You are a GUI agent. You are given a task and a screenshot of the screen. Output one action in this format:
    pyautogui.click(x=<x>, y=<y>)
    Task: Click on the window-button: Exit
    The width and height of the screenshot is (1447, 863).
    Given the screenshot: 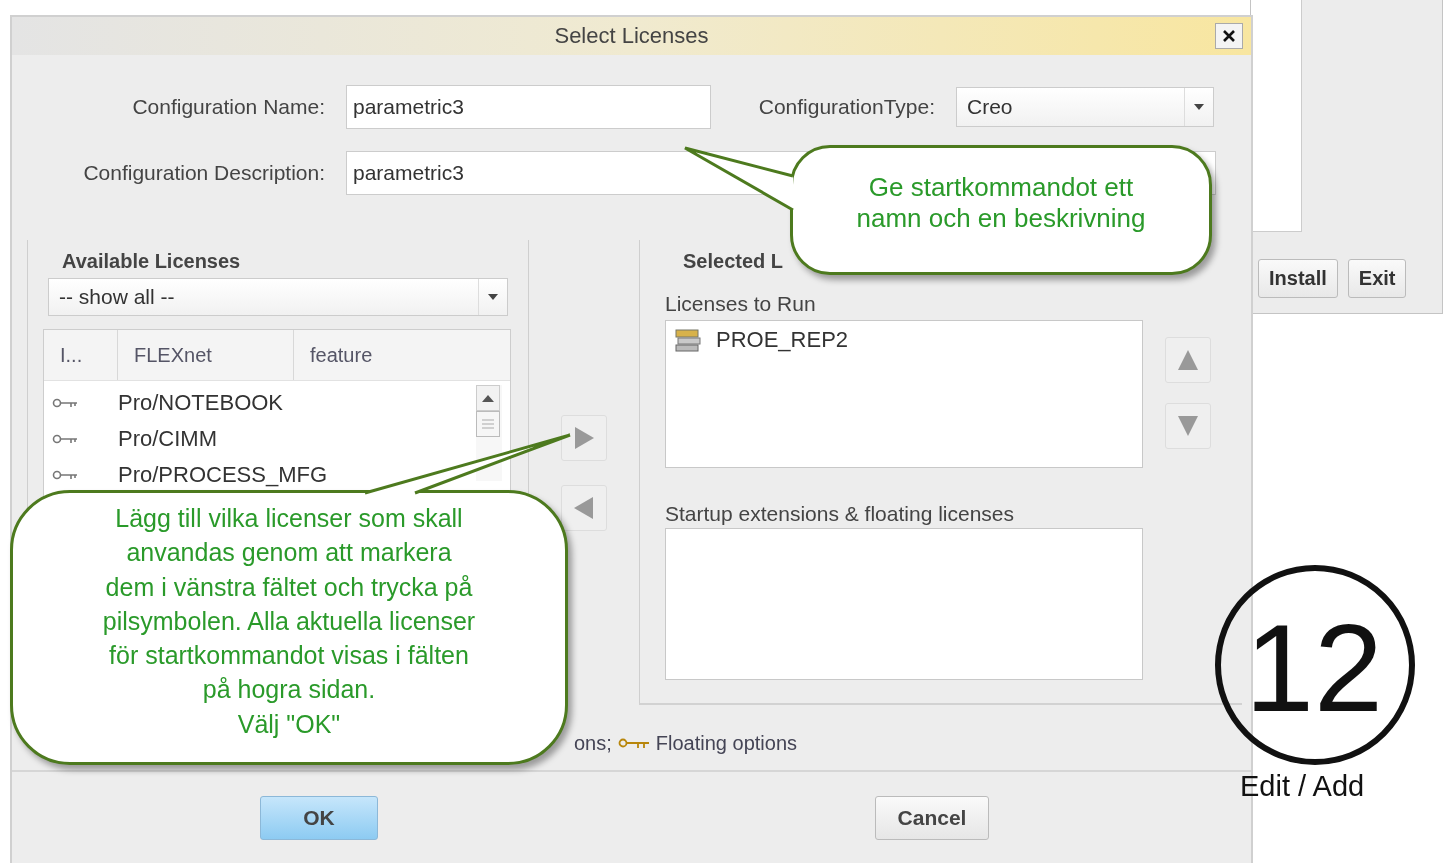 What is the action you would take?
    pyautogui.click(x=1377, y=278)
    